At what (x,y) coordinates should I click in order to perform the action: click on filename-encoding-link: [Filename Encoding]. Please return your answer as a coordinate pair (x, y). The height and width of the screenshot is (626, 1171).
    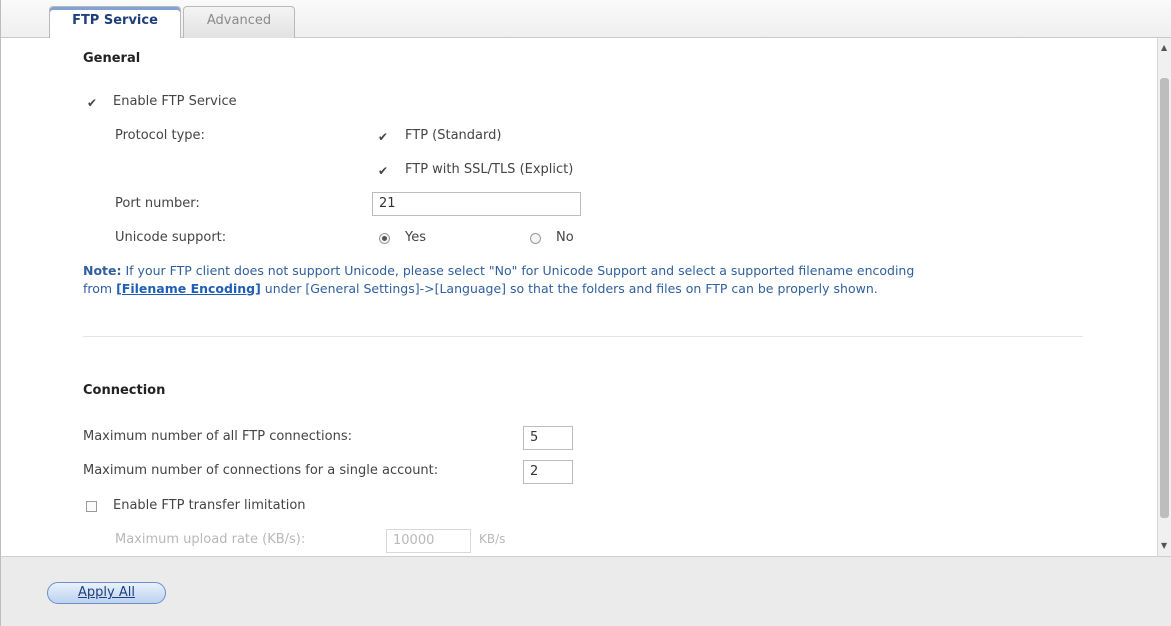
    Looking at the image, I should click on (188, 288).